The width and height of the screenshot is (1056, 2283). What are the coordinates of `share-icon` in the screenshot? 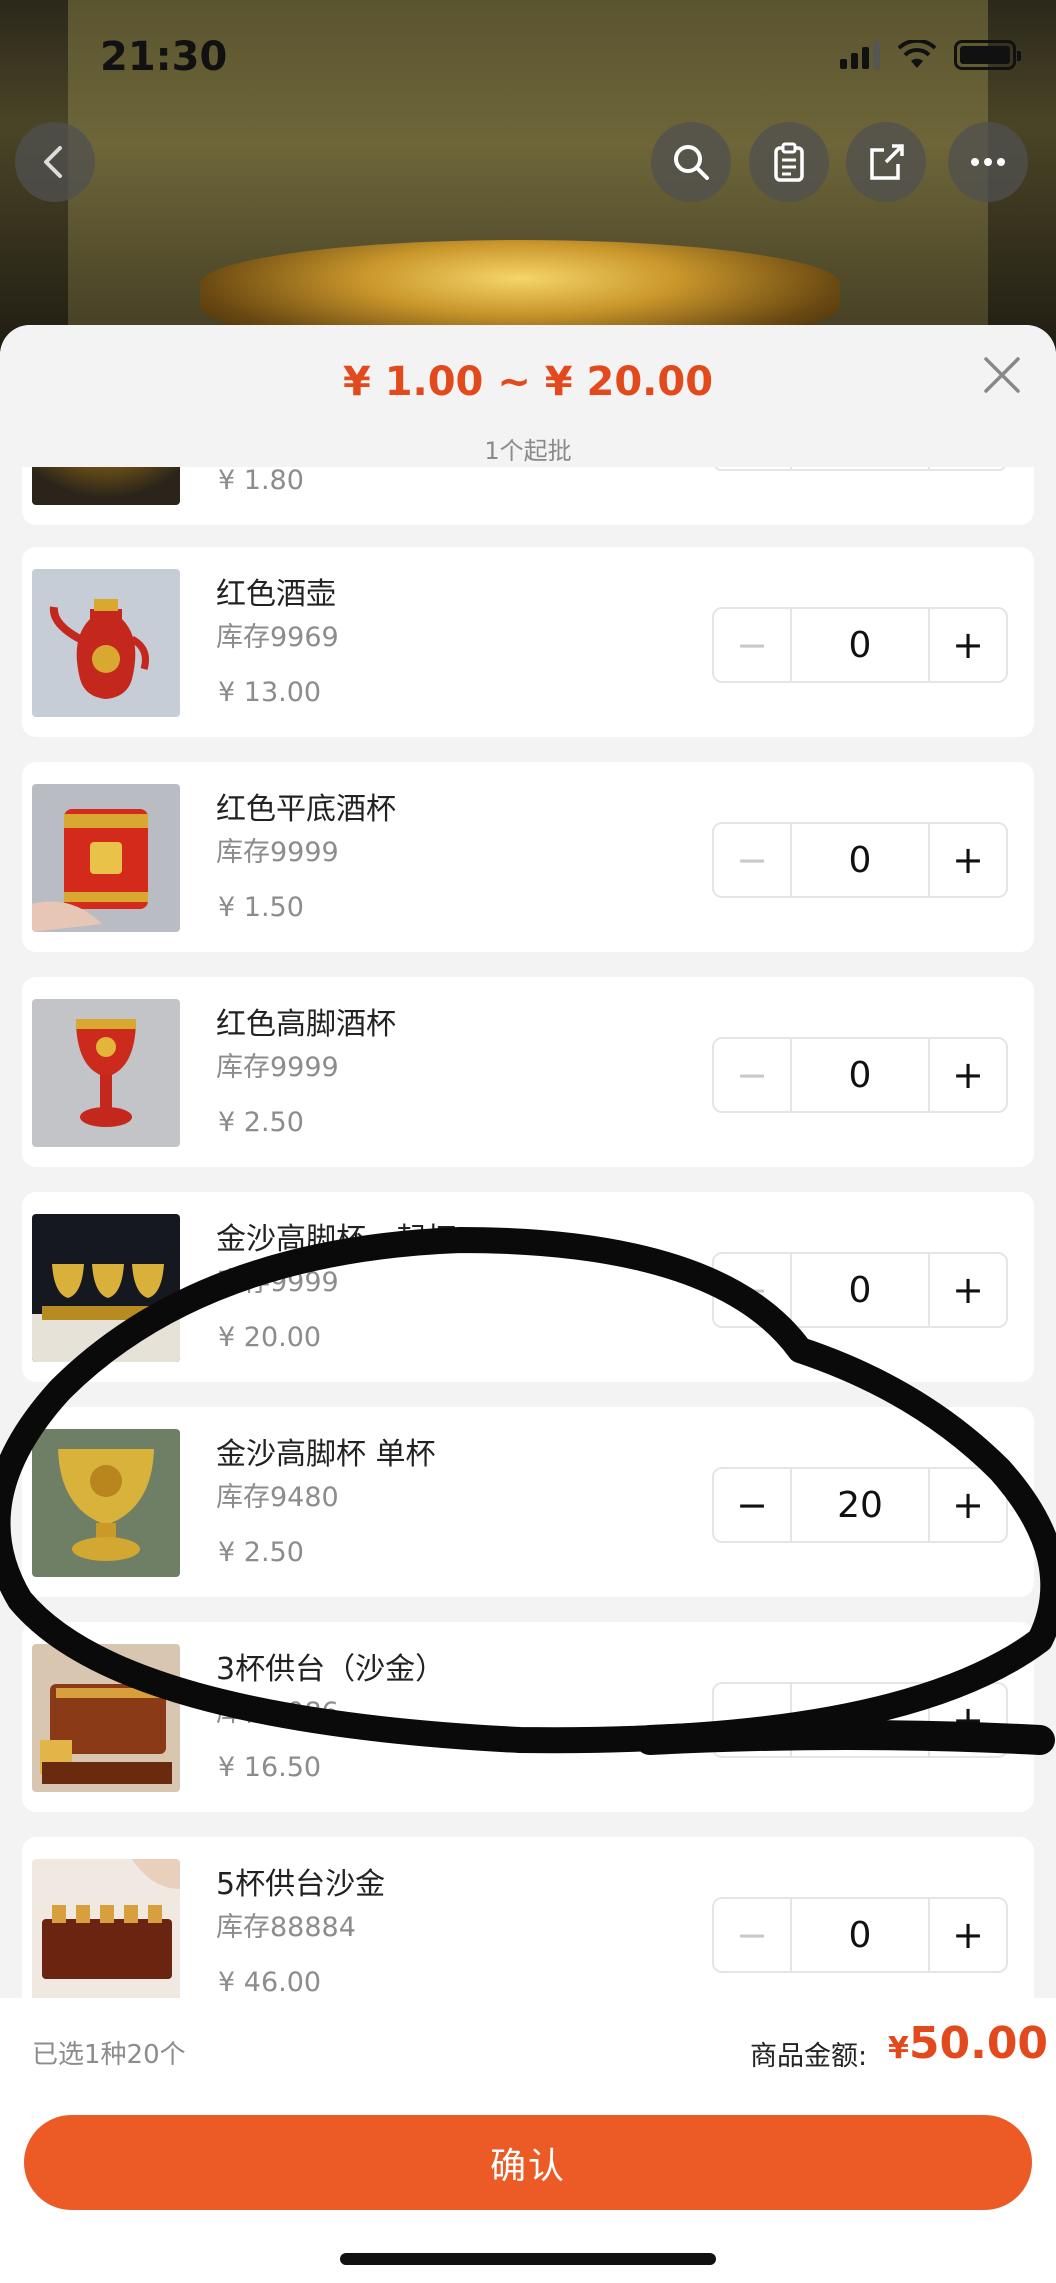 It's located at (887, 162).